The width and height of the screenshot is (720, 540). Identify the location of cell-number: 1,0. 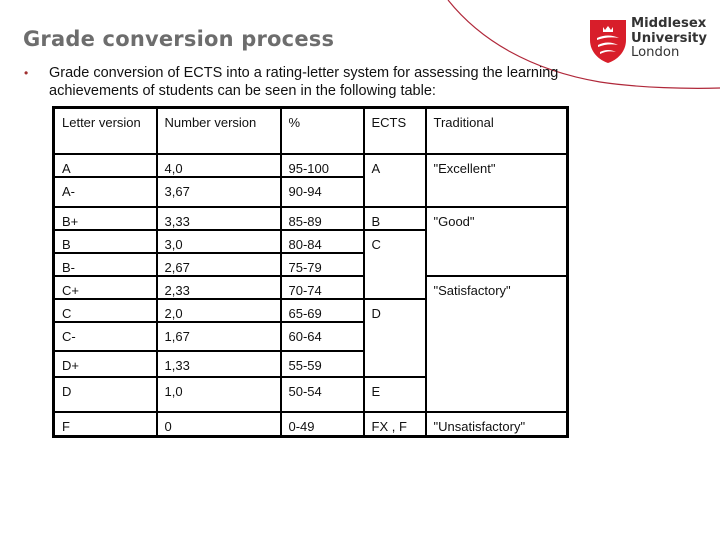
(218, 394).